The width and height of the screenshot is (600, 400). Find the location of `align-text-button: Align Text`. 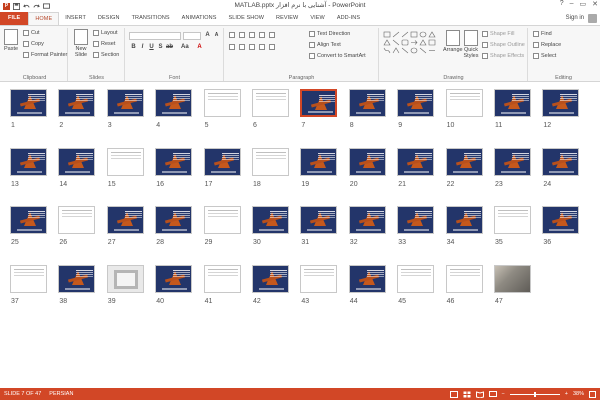

align-text-button: Align Text is located at coordinates (325, 45).